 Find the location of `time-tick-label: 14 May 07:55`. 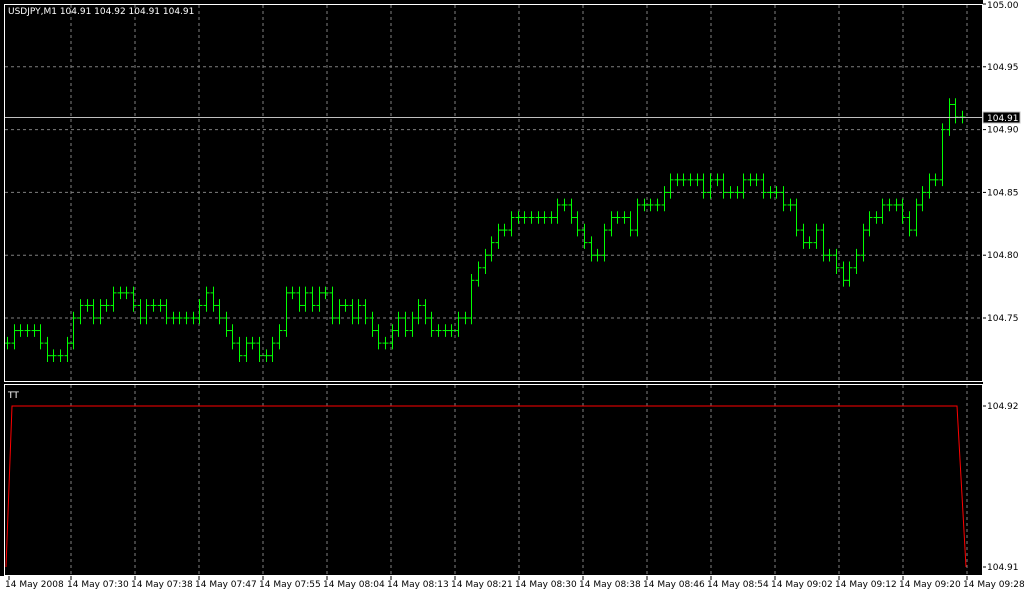

time-tick-label: 14 May 07:55 is located at coordinates (290, 585).